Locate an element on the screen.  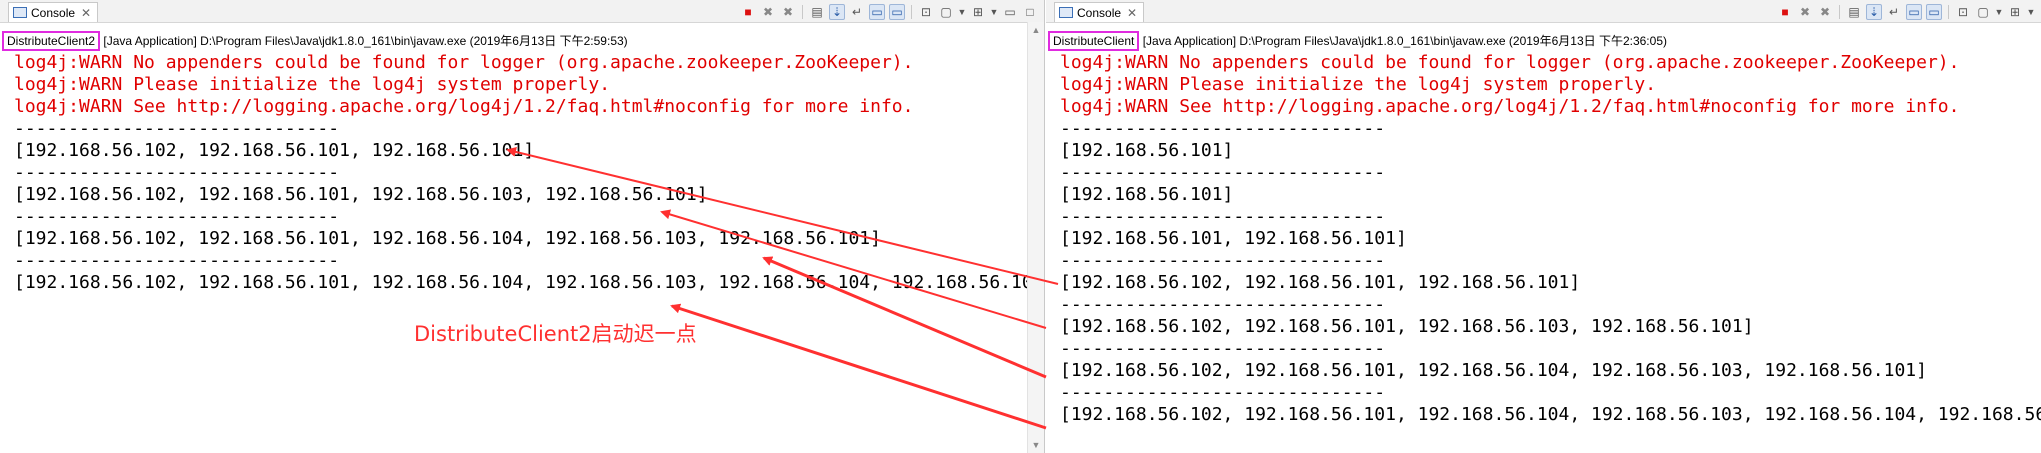
left-console-toolbar: ■ ✖ ✖ ▤ ⇣ ↵ ▭ ▭ ⊡ ▢ ▼ ⊞ ▼ ▭ □ is located at coordinates (889, 11).